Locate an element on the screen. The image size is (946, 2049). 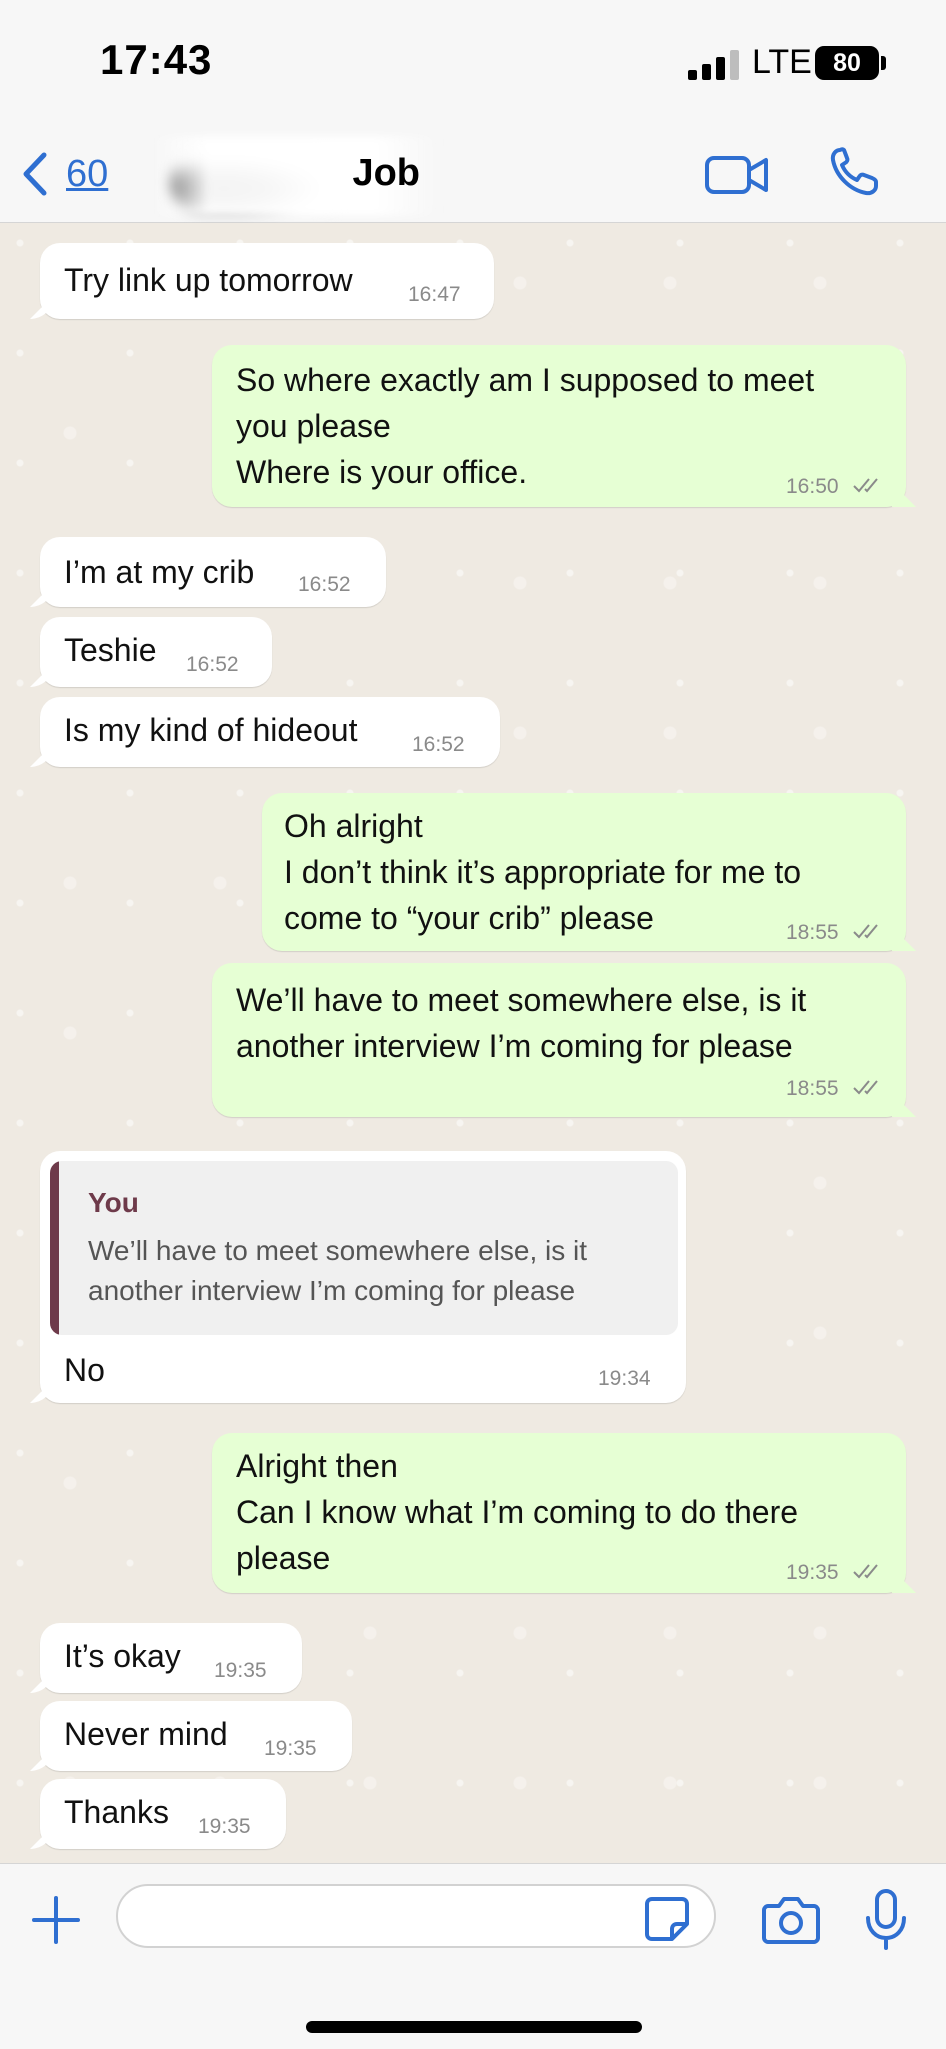
network-type: LTE is located at coordinates (782, 62).